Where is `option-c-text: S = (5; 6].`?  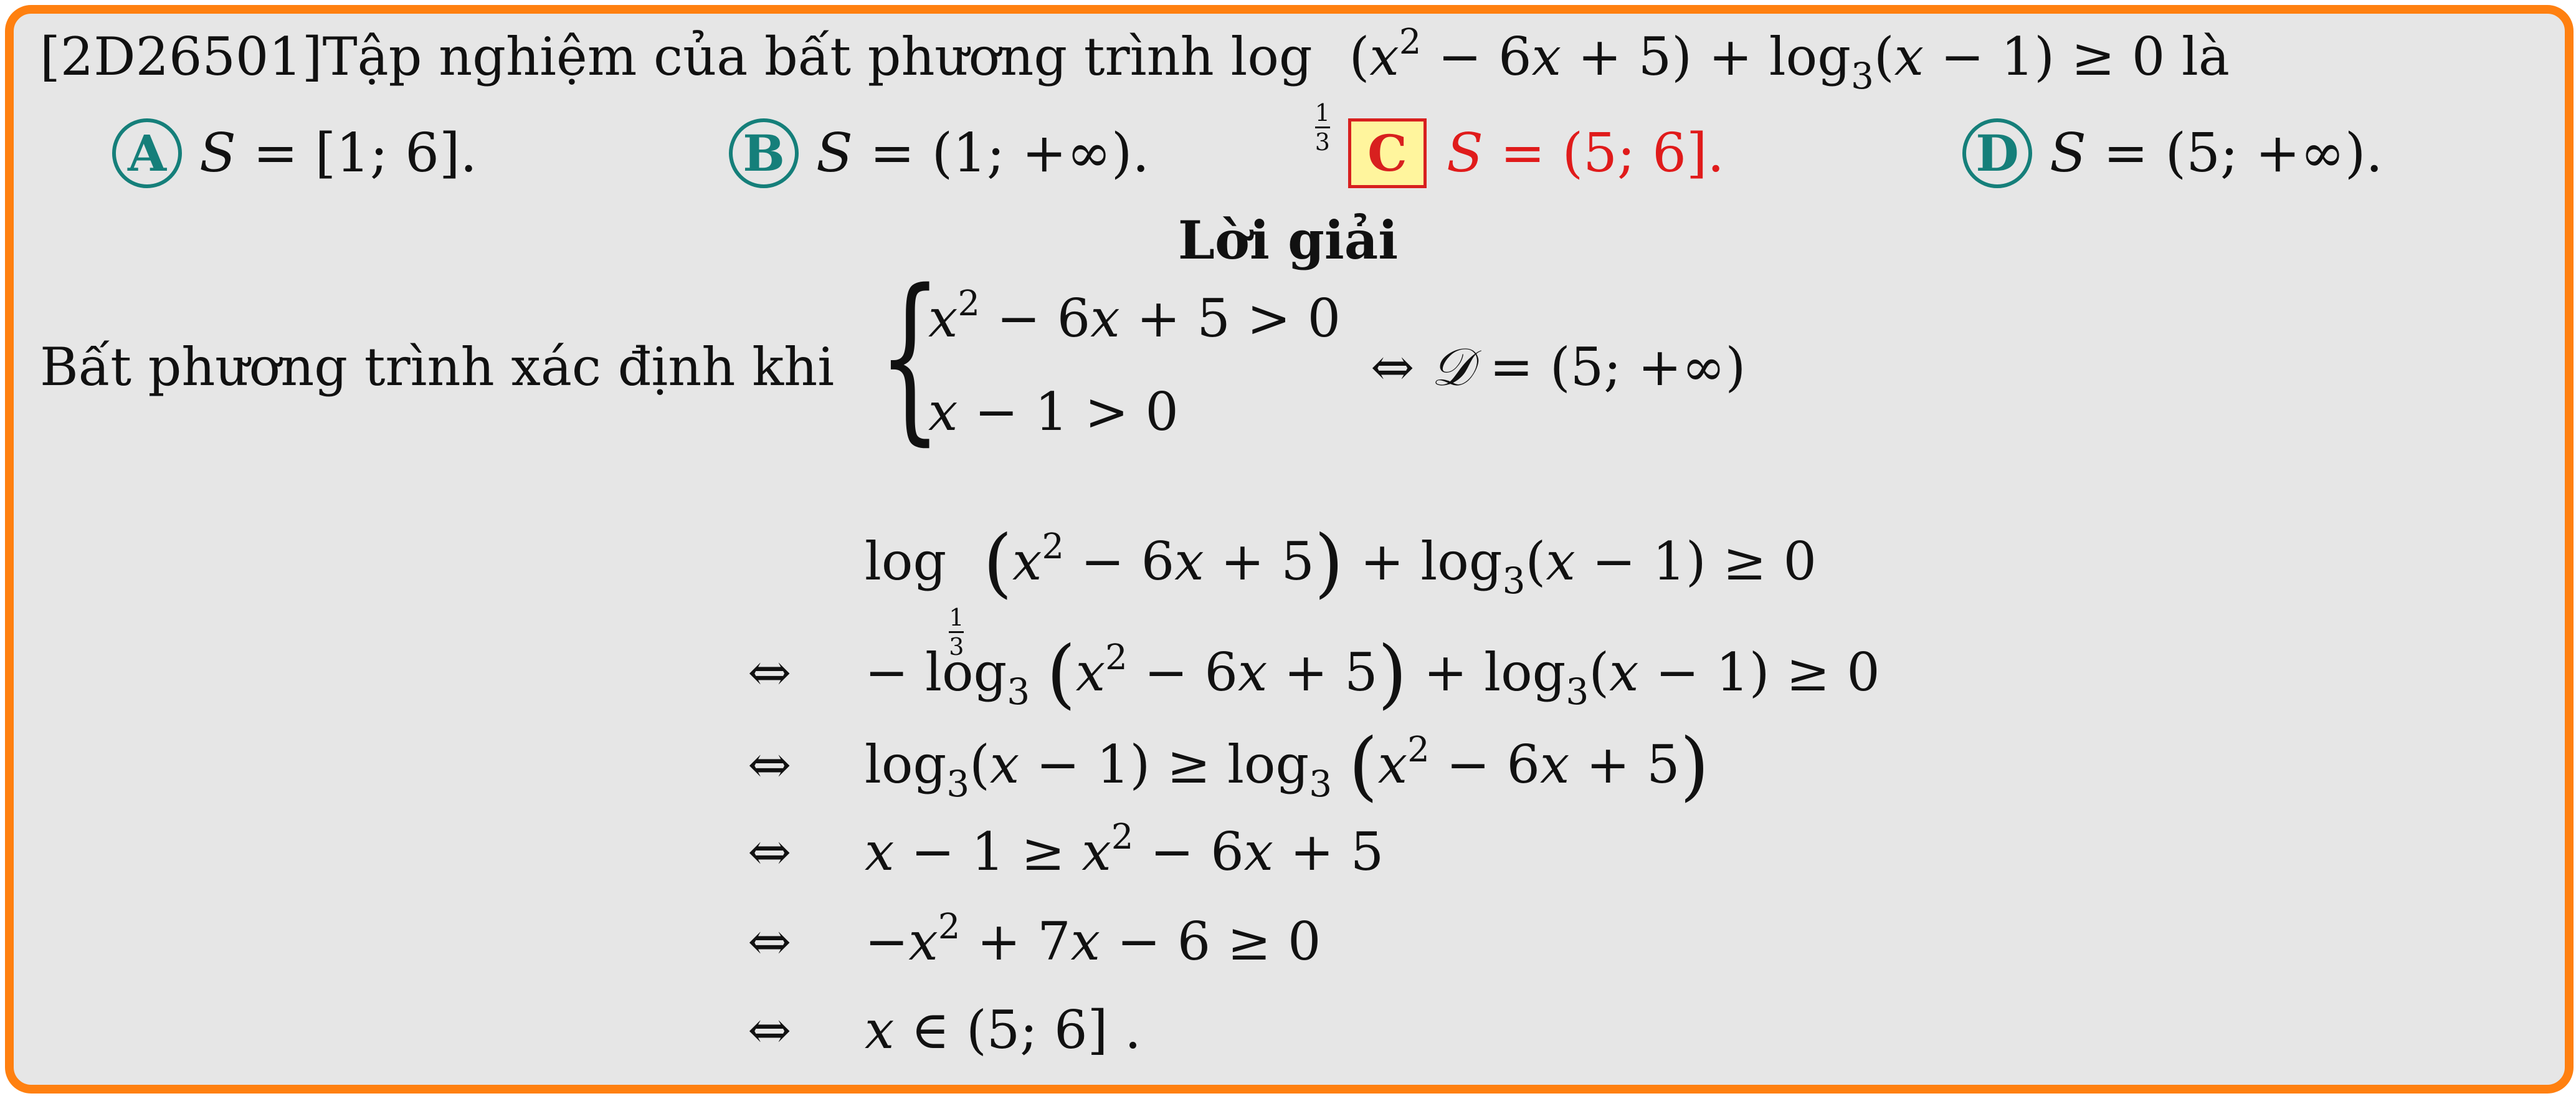
option-c-text: S = (5; 6]. is located at coordinates (1585, 153).